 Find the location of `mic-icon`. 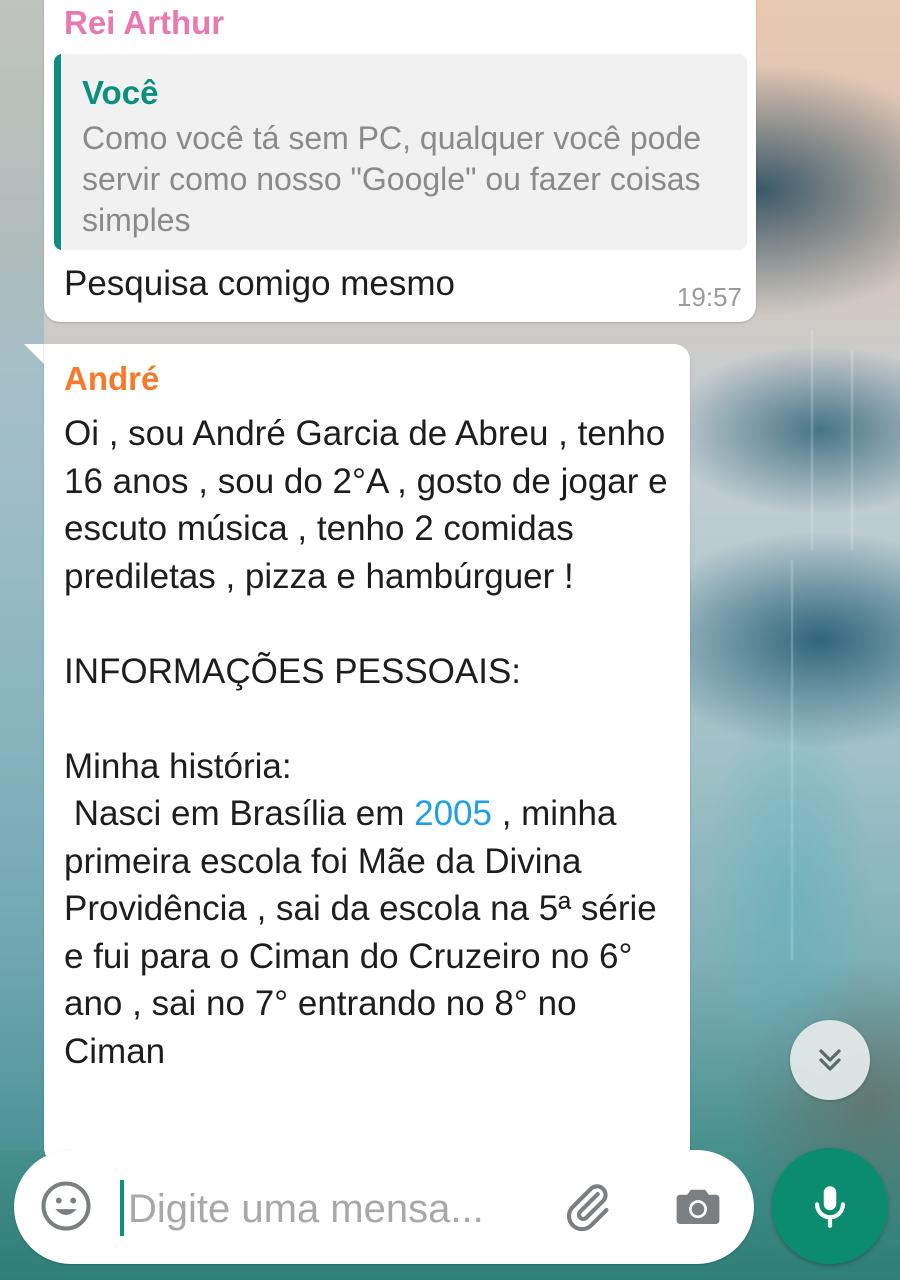

mic-icon is located at coordinates (830, 1207).